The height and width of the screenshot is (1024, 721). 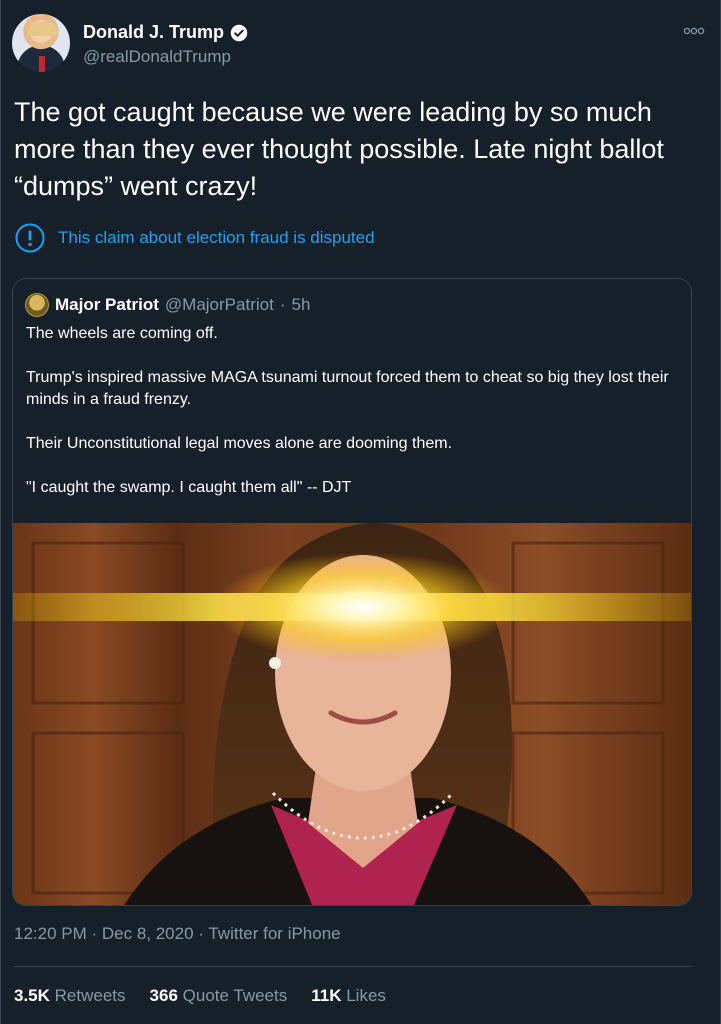 What do you see at coordinates (37, 305) in the screenshot?
I see `quoted-author-avatar` at bounding box center [37, 305].